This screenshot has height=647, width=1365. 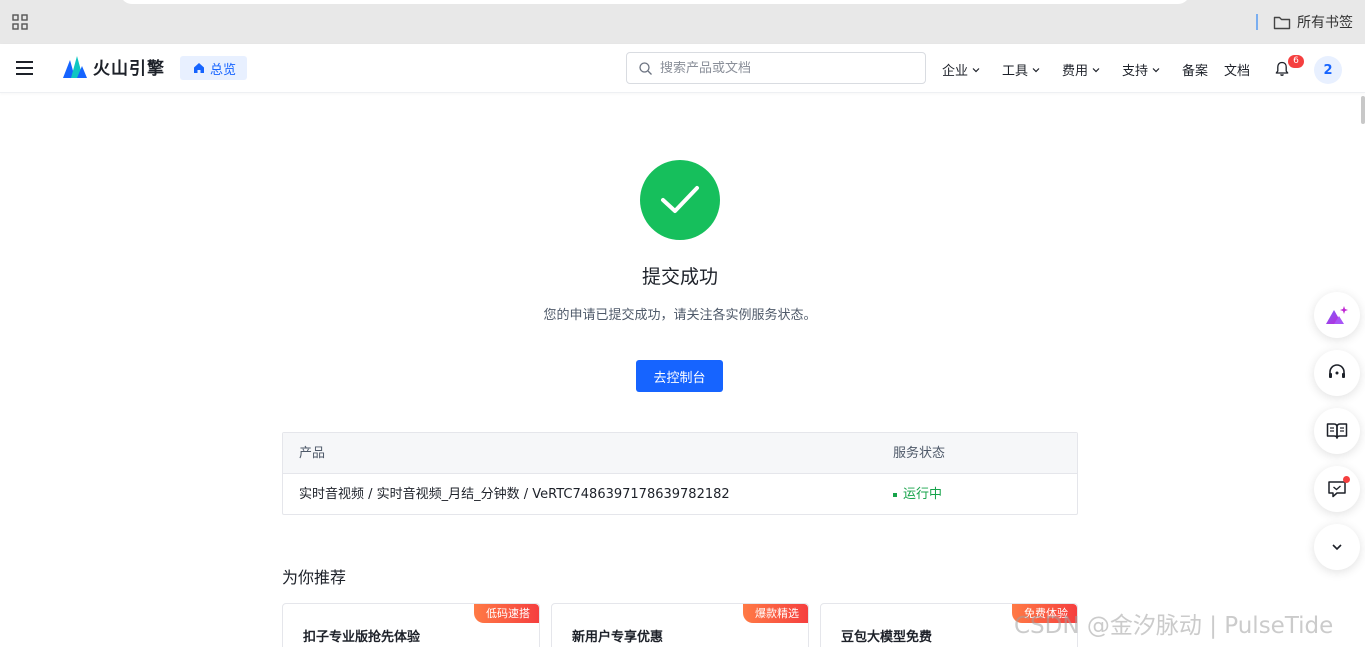 I want to click on card-title: 新用户专享优惠, so click(x=618, y=637).